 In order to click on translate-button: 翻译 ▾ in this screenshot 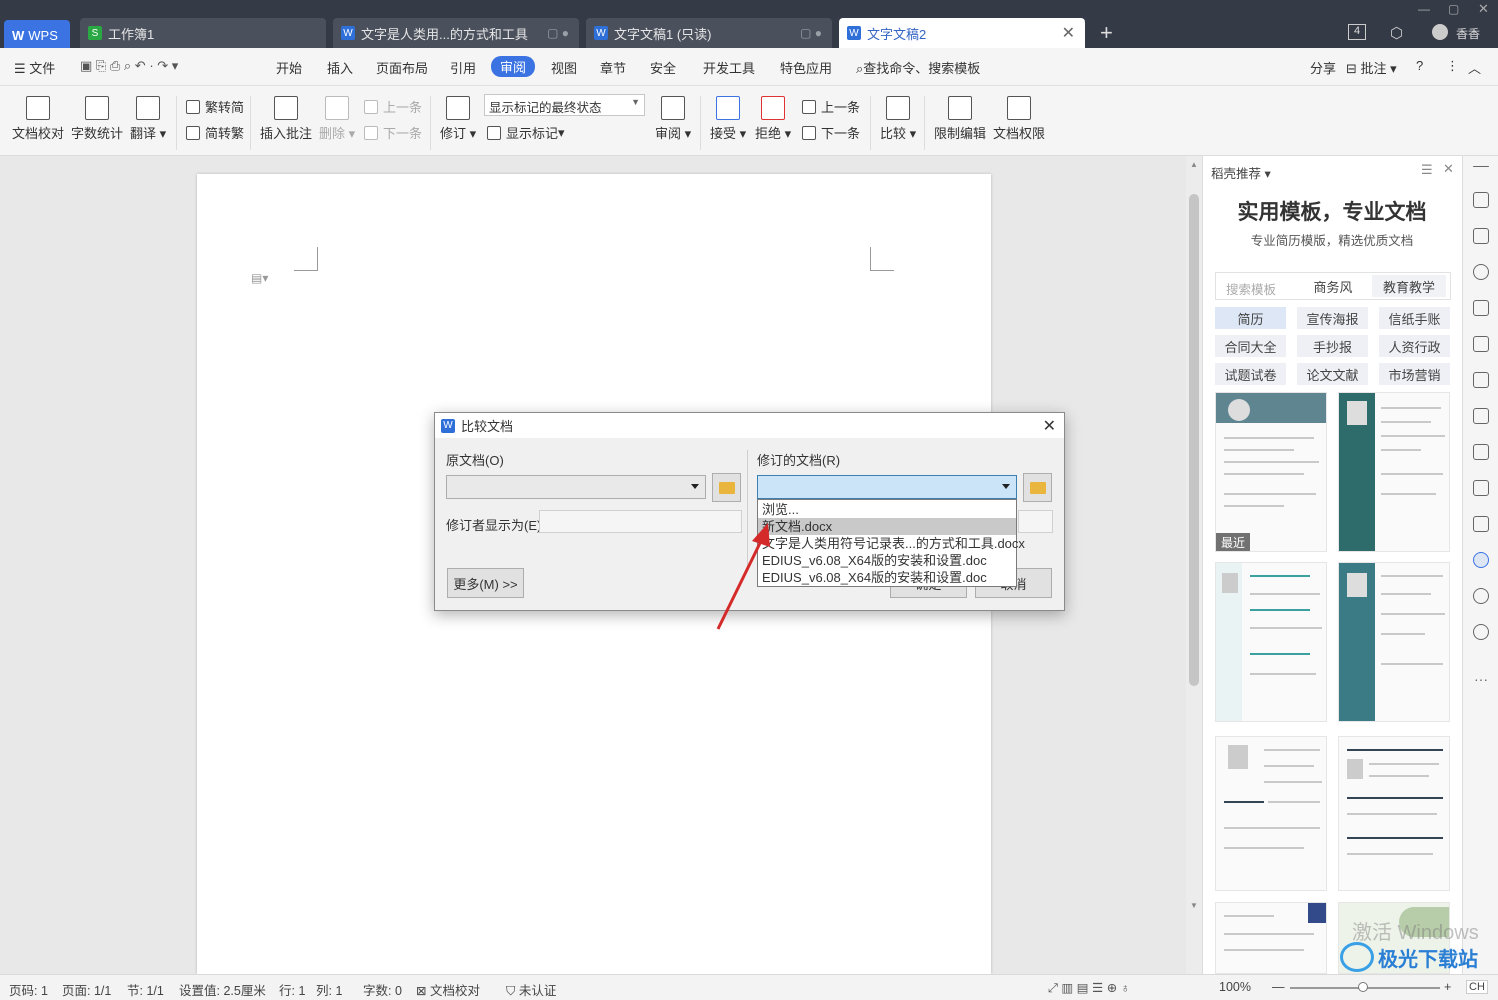, I will do `click(148, 119)`.